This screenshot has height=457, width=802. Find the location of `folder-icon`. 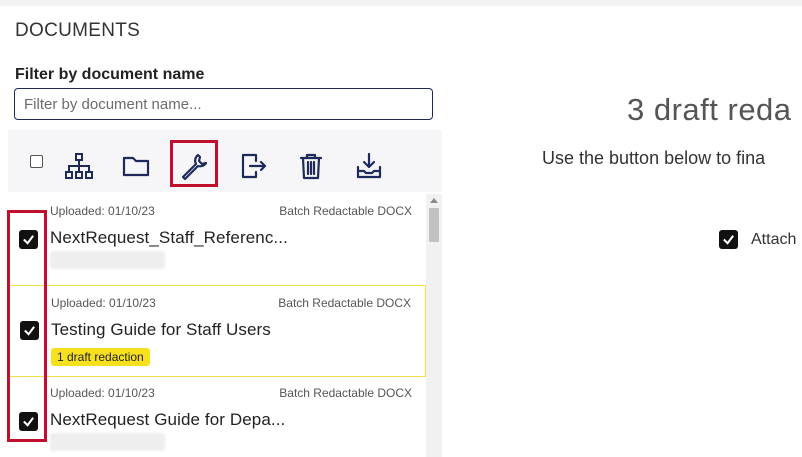

folder-icon is located at coordinates (136, 166).